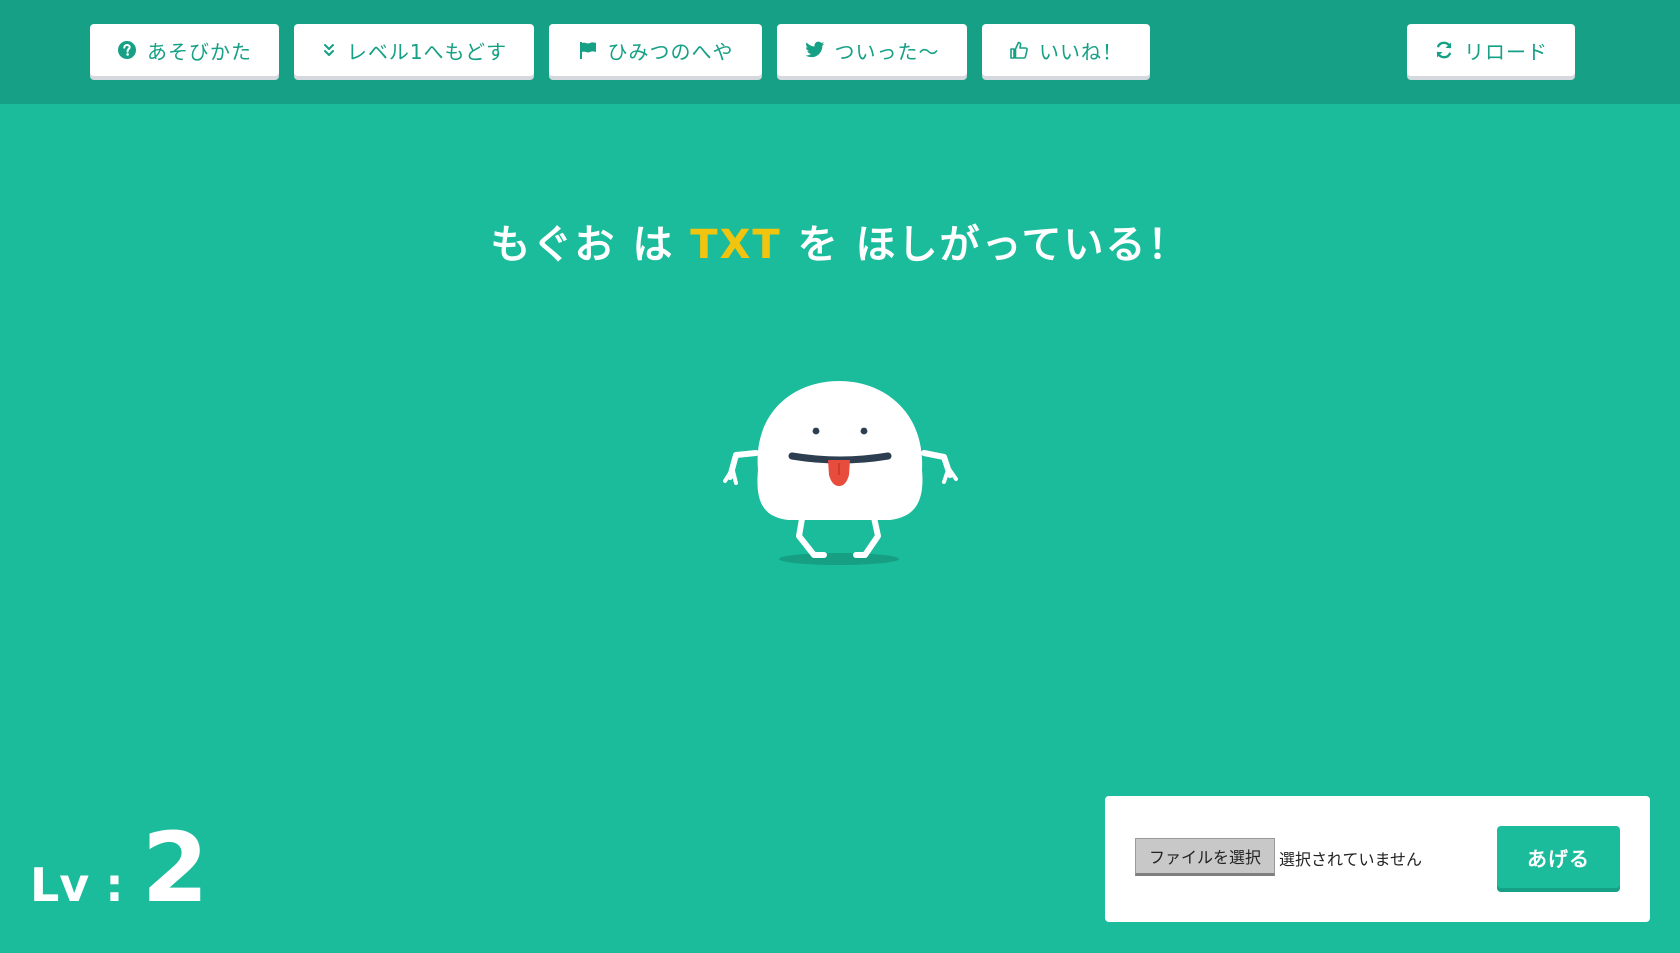 The height and width of the screenshot is (953, 1680). What do you see at coordinates (175, 868) in the screenshot?
I see `level-value: 2` at bounding box center [175, 868].